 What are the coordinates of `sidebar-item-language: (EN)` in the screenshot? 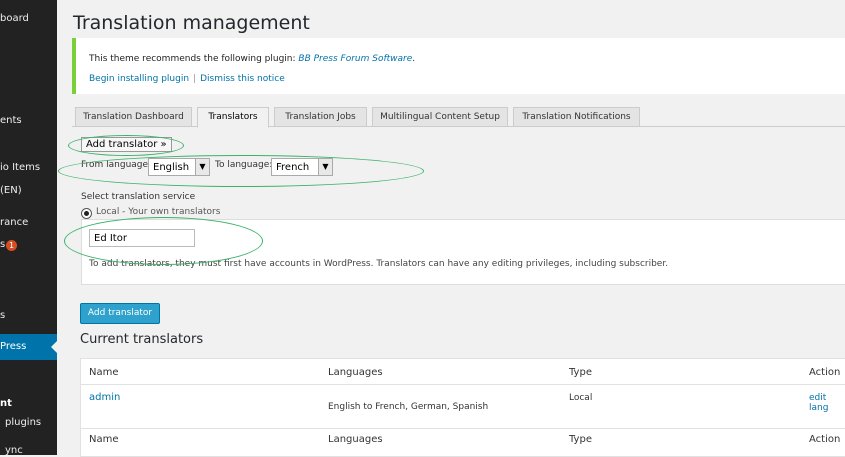 It's located at (11, 190).